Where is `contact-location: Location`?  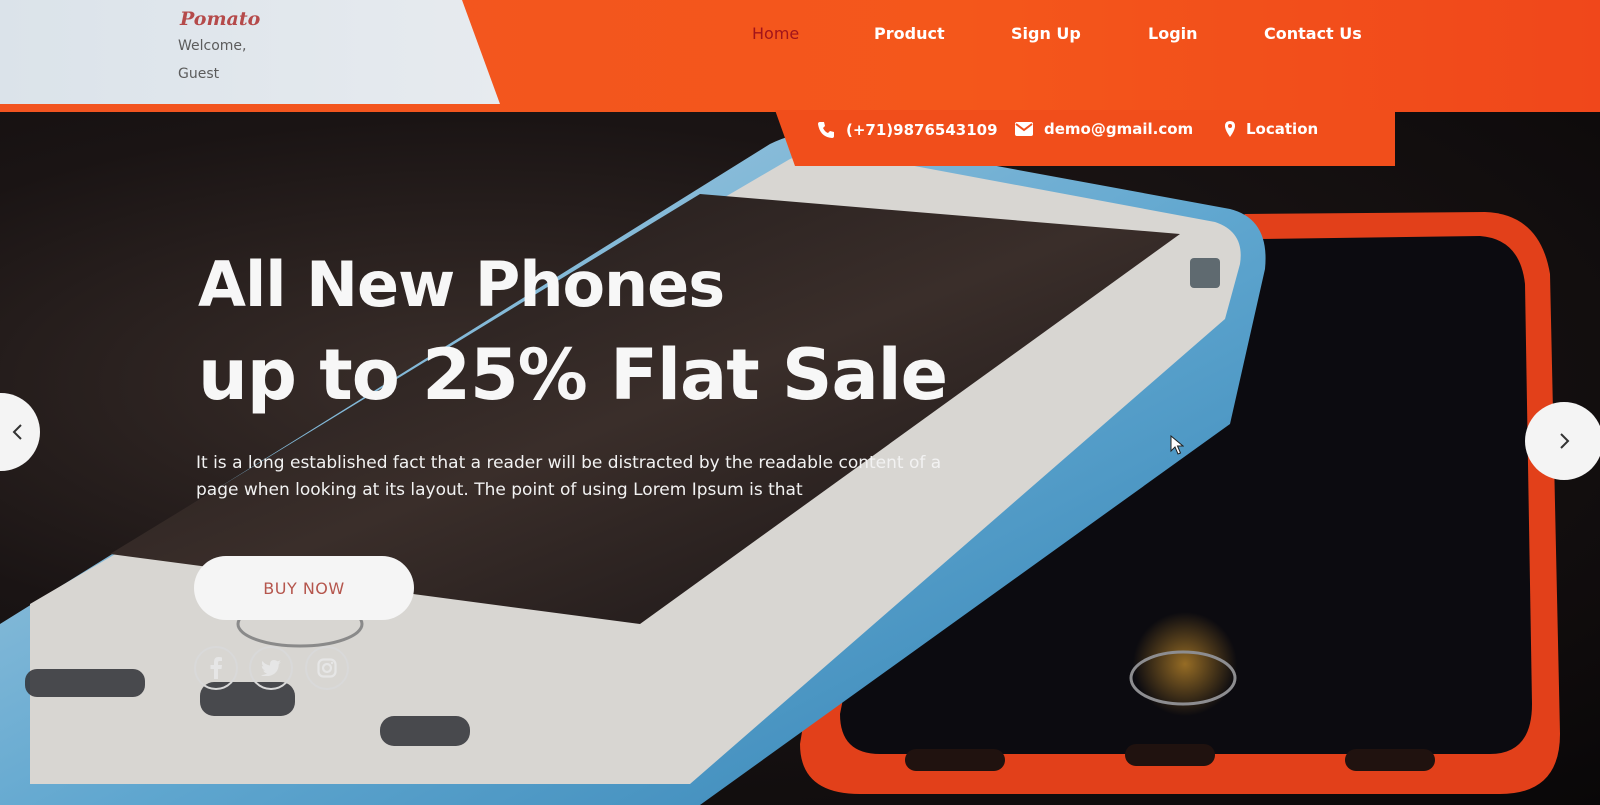 contact-location: Location is located at coordinates (1271, 129).